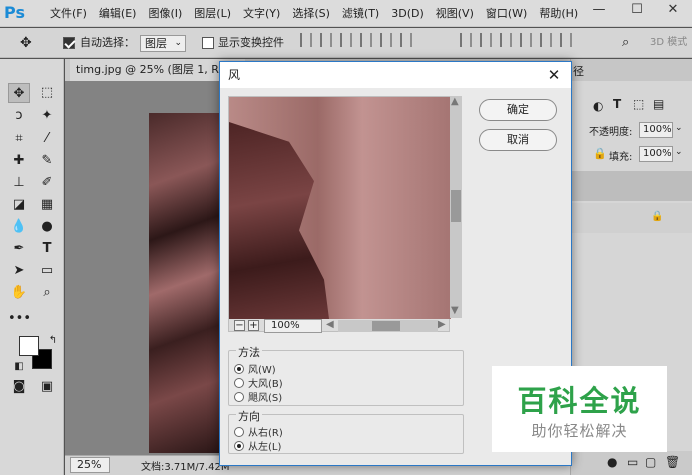  Describe the element at coordinates (637, 11) in the screenshot. I see `maximize-button: ☐` at that location.